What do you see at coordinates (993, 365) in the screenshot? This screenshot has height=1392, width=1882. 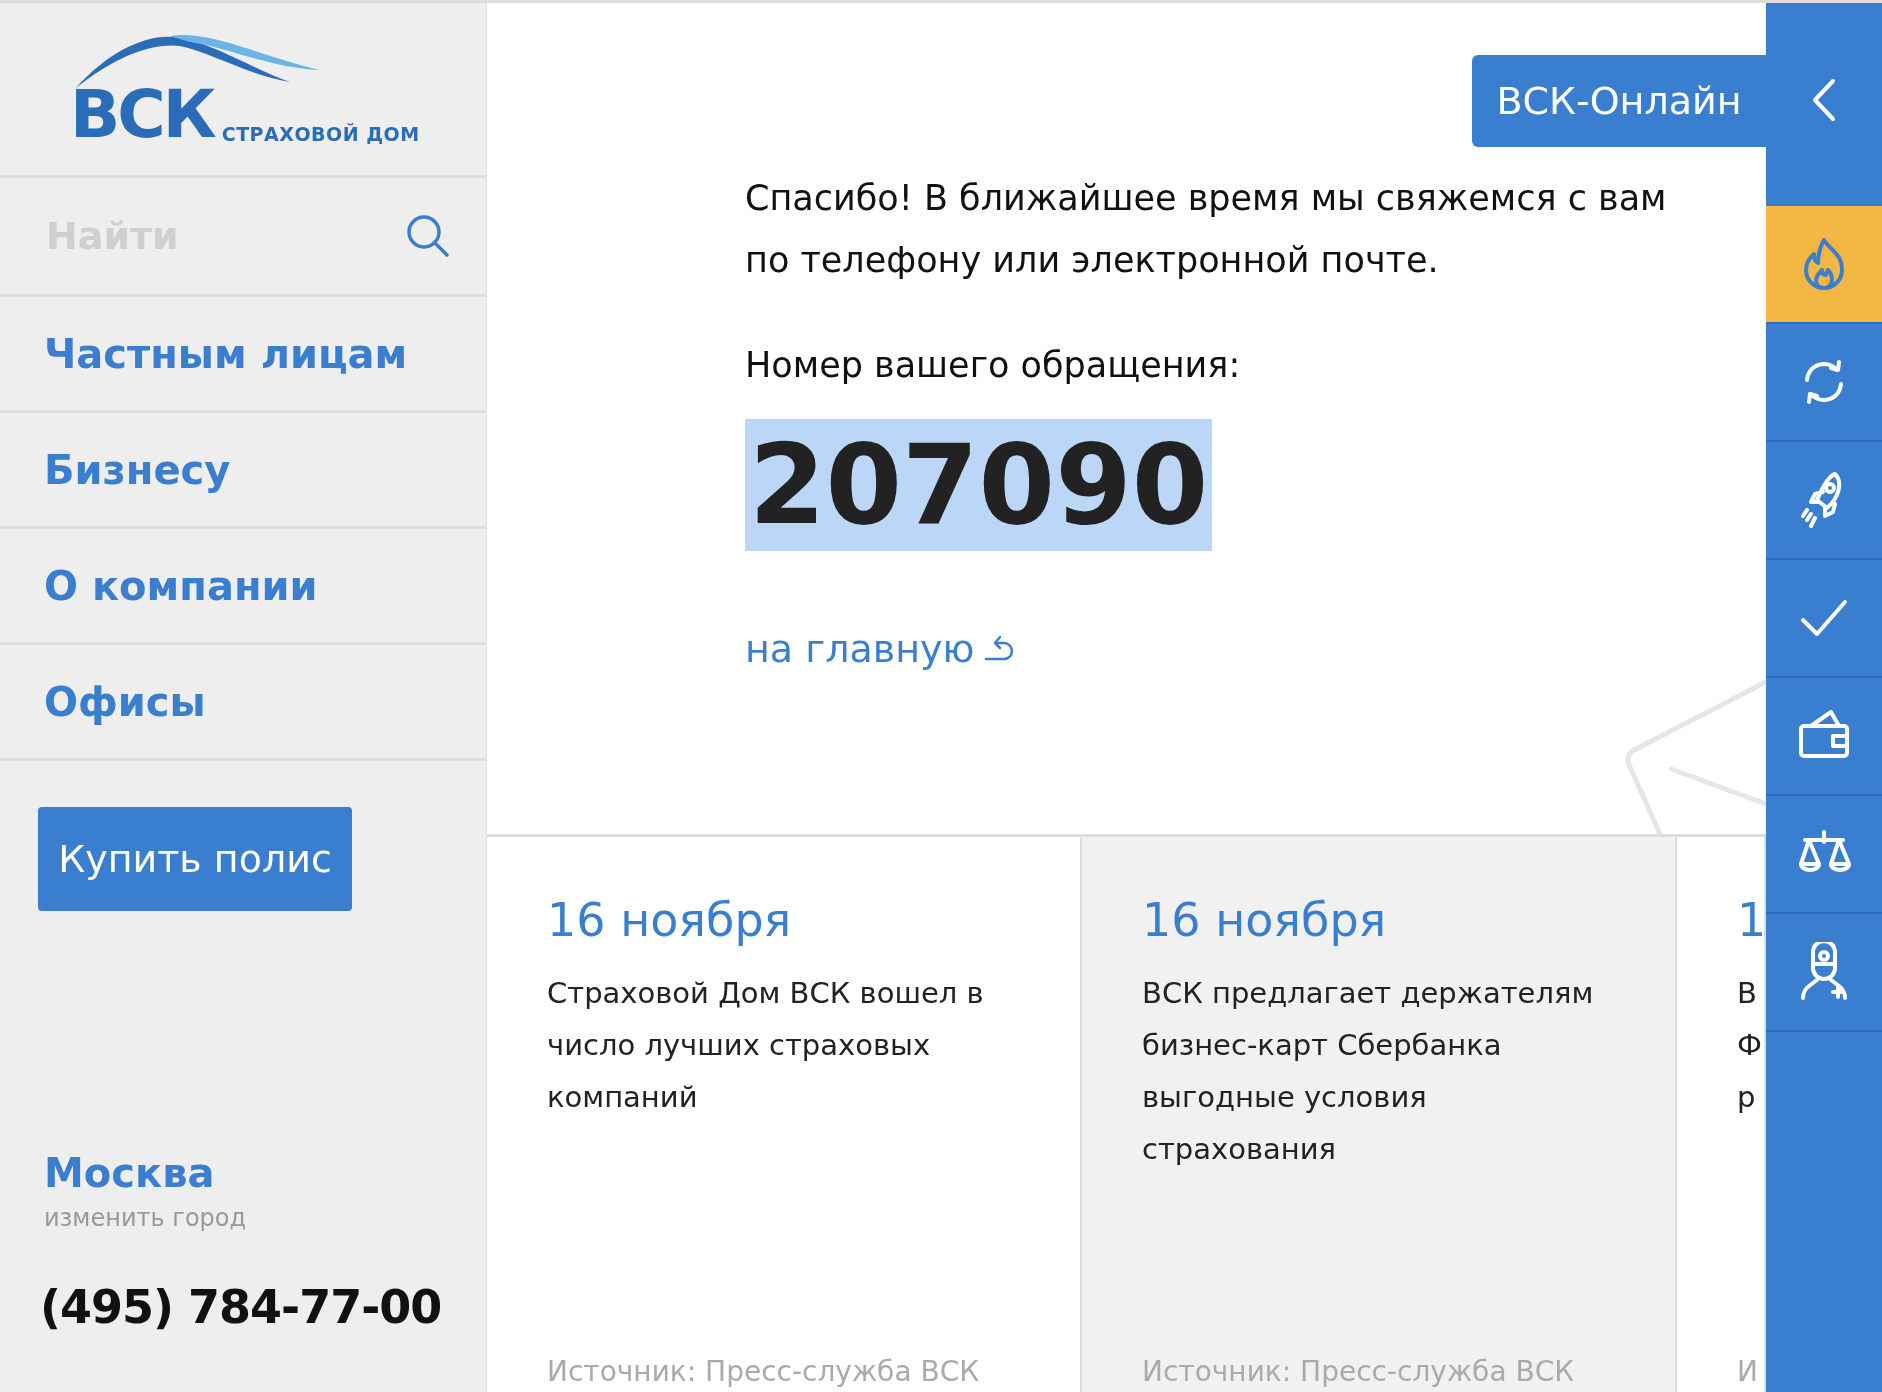 I see `request-number-label: Номер вашего обращения:` at bounding box center [993, 365].